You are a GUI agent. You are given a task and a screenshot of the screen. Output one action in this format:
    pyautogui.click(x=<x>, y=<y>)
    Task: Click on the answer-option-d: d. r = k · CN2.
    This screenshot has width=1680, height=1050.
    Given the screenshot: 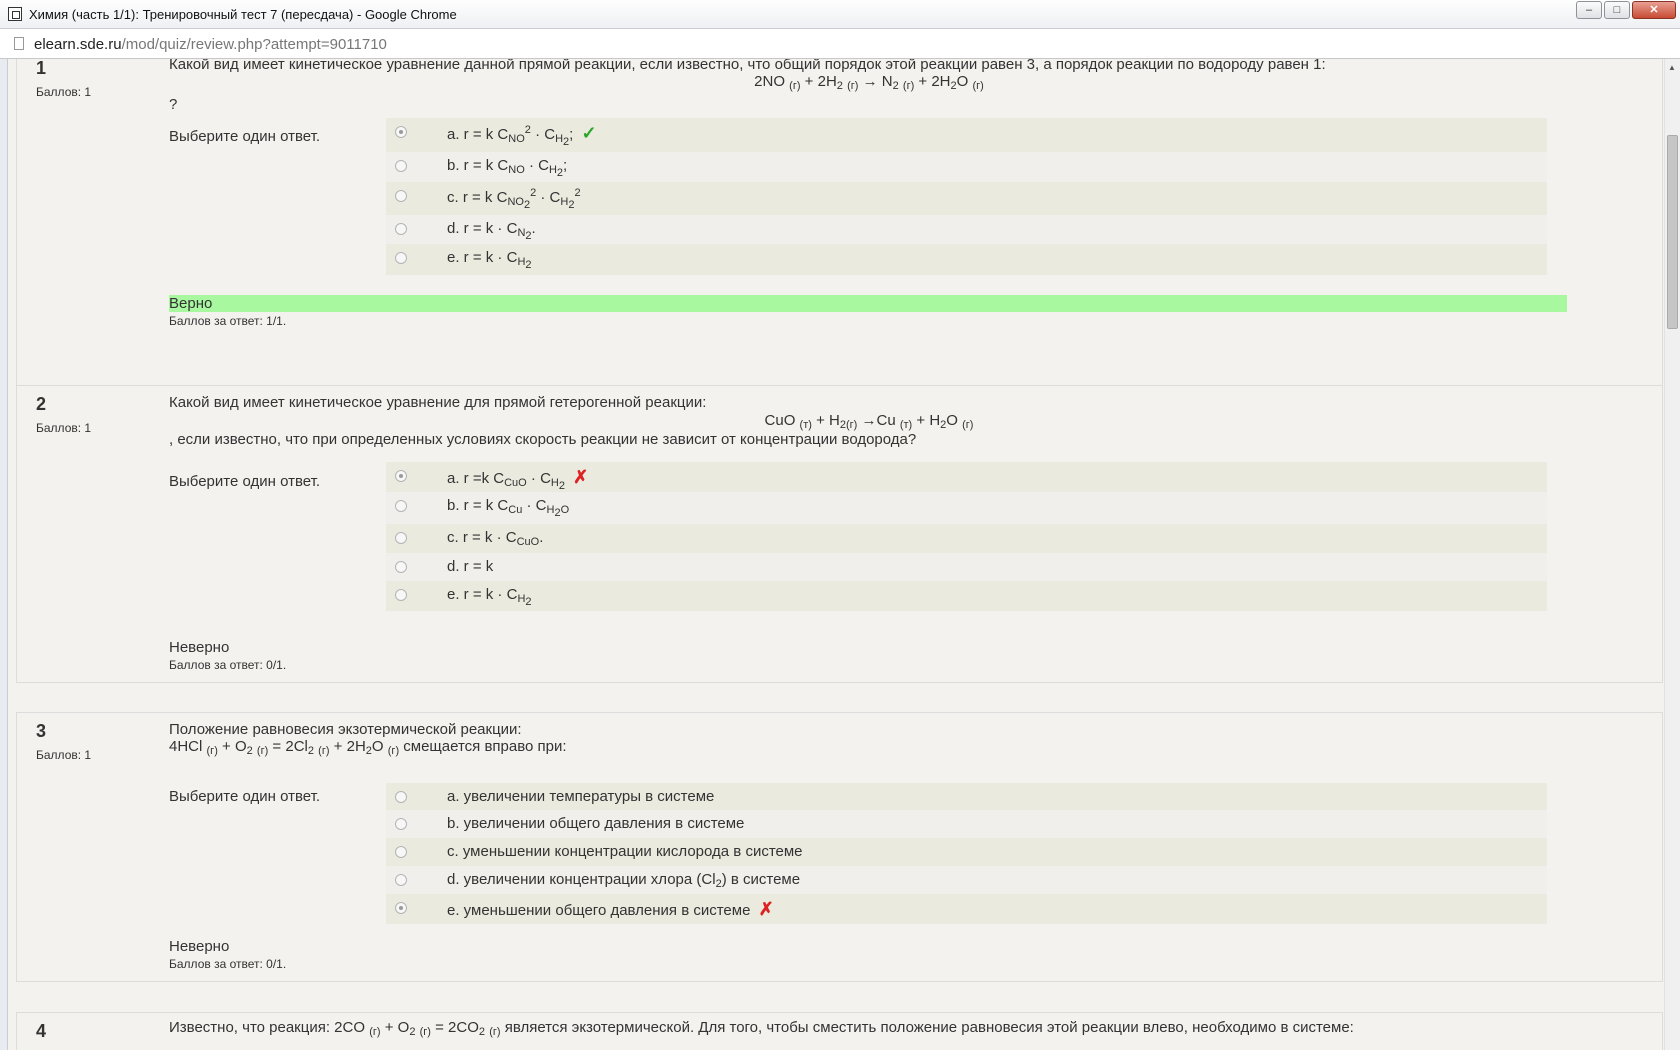 What is the action you would take?
    pyautogui.click(x=966, y=229)
    